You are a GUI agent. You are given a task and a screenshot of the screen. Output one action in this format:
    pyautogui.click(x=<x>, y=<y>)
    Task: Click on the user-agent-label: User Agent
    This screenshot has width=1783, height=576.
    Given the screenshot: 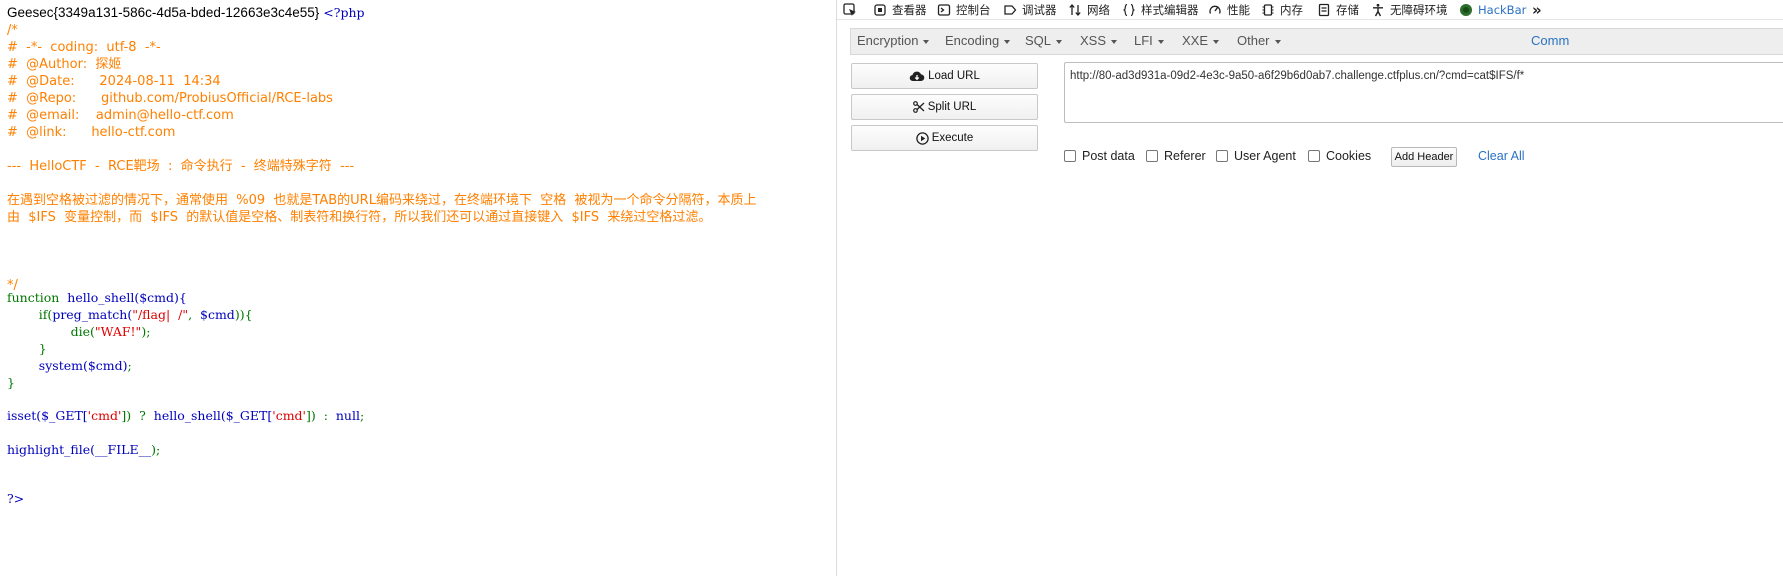 What is the action you would take?
    pyautogui.click(x=1265, y=156)
    